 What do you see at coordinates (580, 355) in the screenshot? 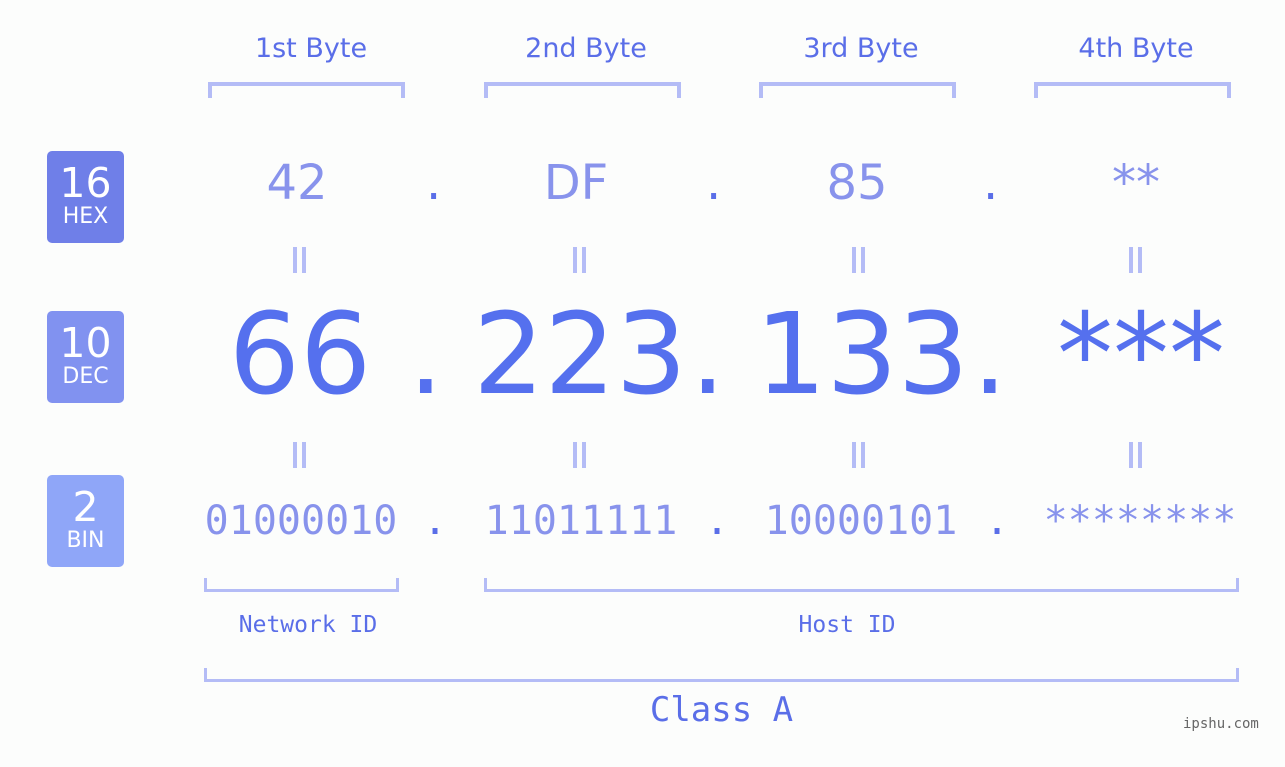
I see `dec-value-2: 223` at bounding box center [580, 355].